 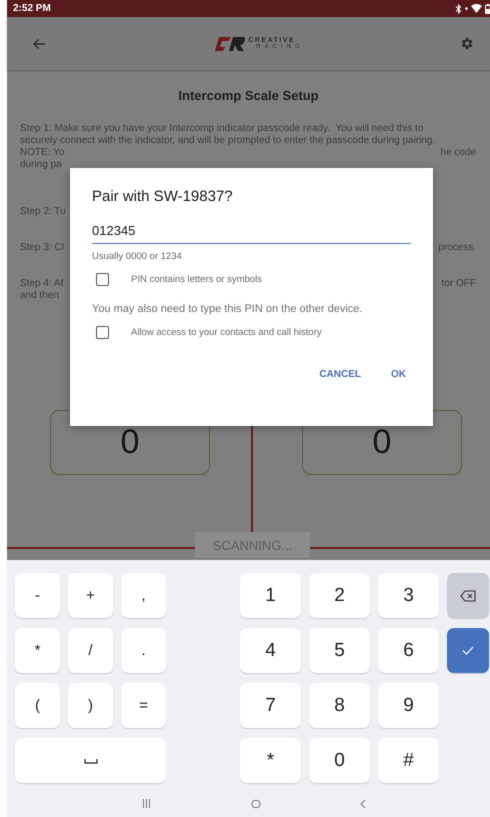 I want to click on keyboard-key: ., so click(x=143, y=650).